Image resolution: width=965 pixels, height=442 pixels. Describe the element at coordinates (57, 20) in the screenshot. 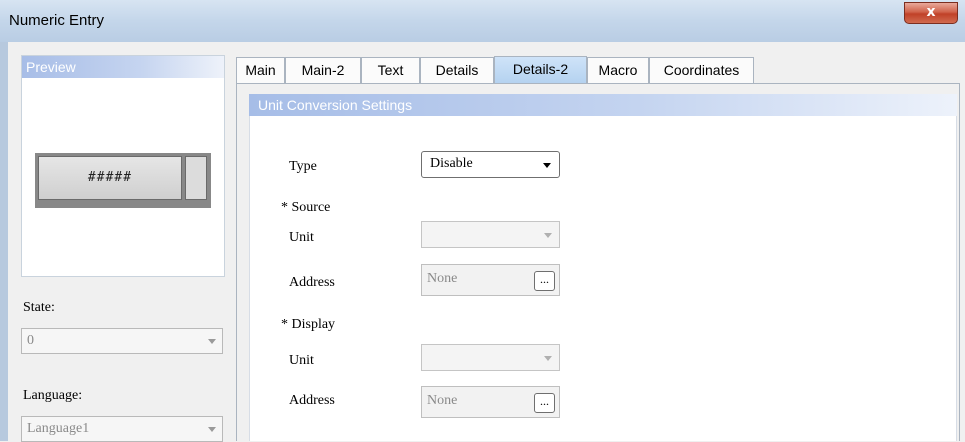

I see `window-title: Numeric Entry` at that location.